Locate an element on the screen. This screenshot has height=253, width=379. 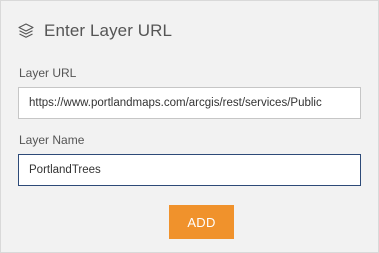
panel-header: Enter Layer URL is located at coordinates (94, 31).